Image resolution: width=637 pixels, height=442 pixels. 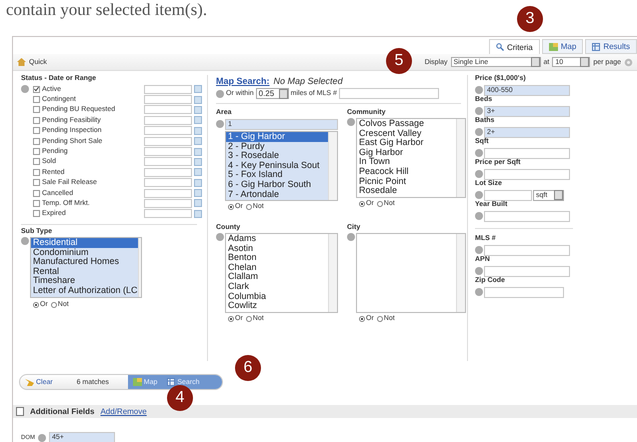 What do you see at coordinates (406, 181) in the screenshot?
I see `list-option: Picnic Point` at bounding box center [406, 181].